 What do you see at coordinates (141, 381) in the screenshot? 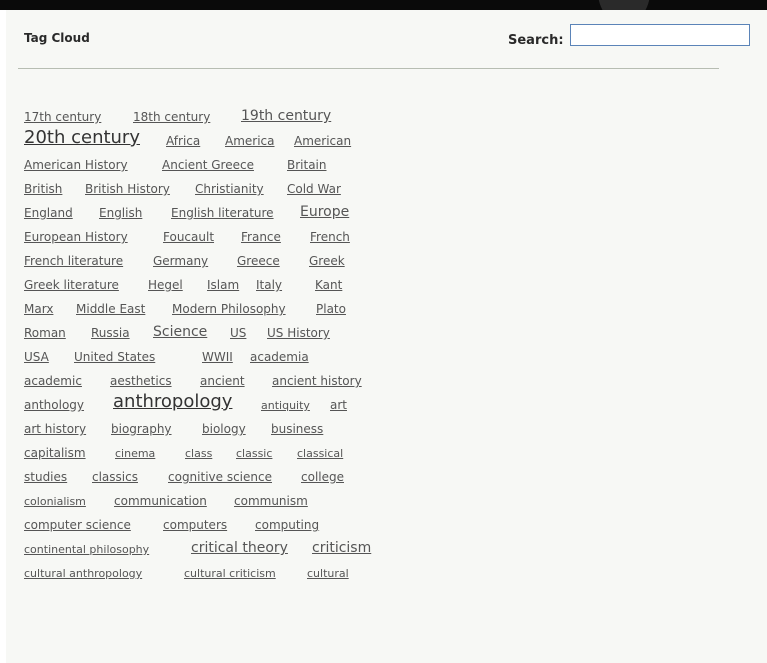
I see `tag-link: aesthetics` at bounding box center [141, 381].